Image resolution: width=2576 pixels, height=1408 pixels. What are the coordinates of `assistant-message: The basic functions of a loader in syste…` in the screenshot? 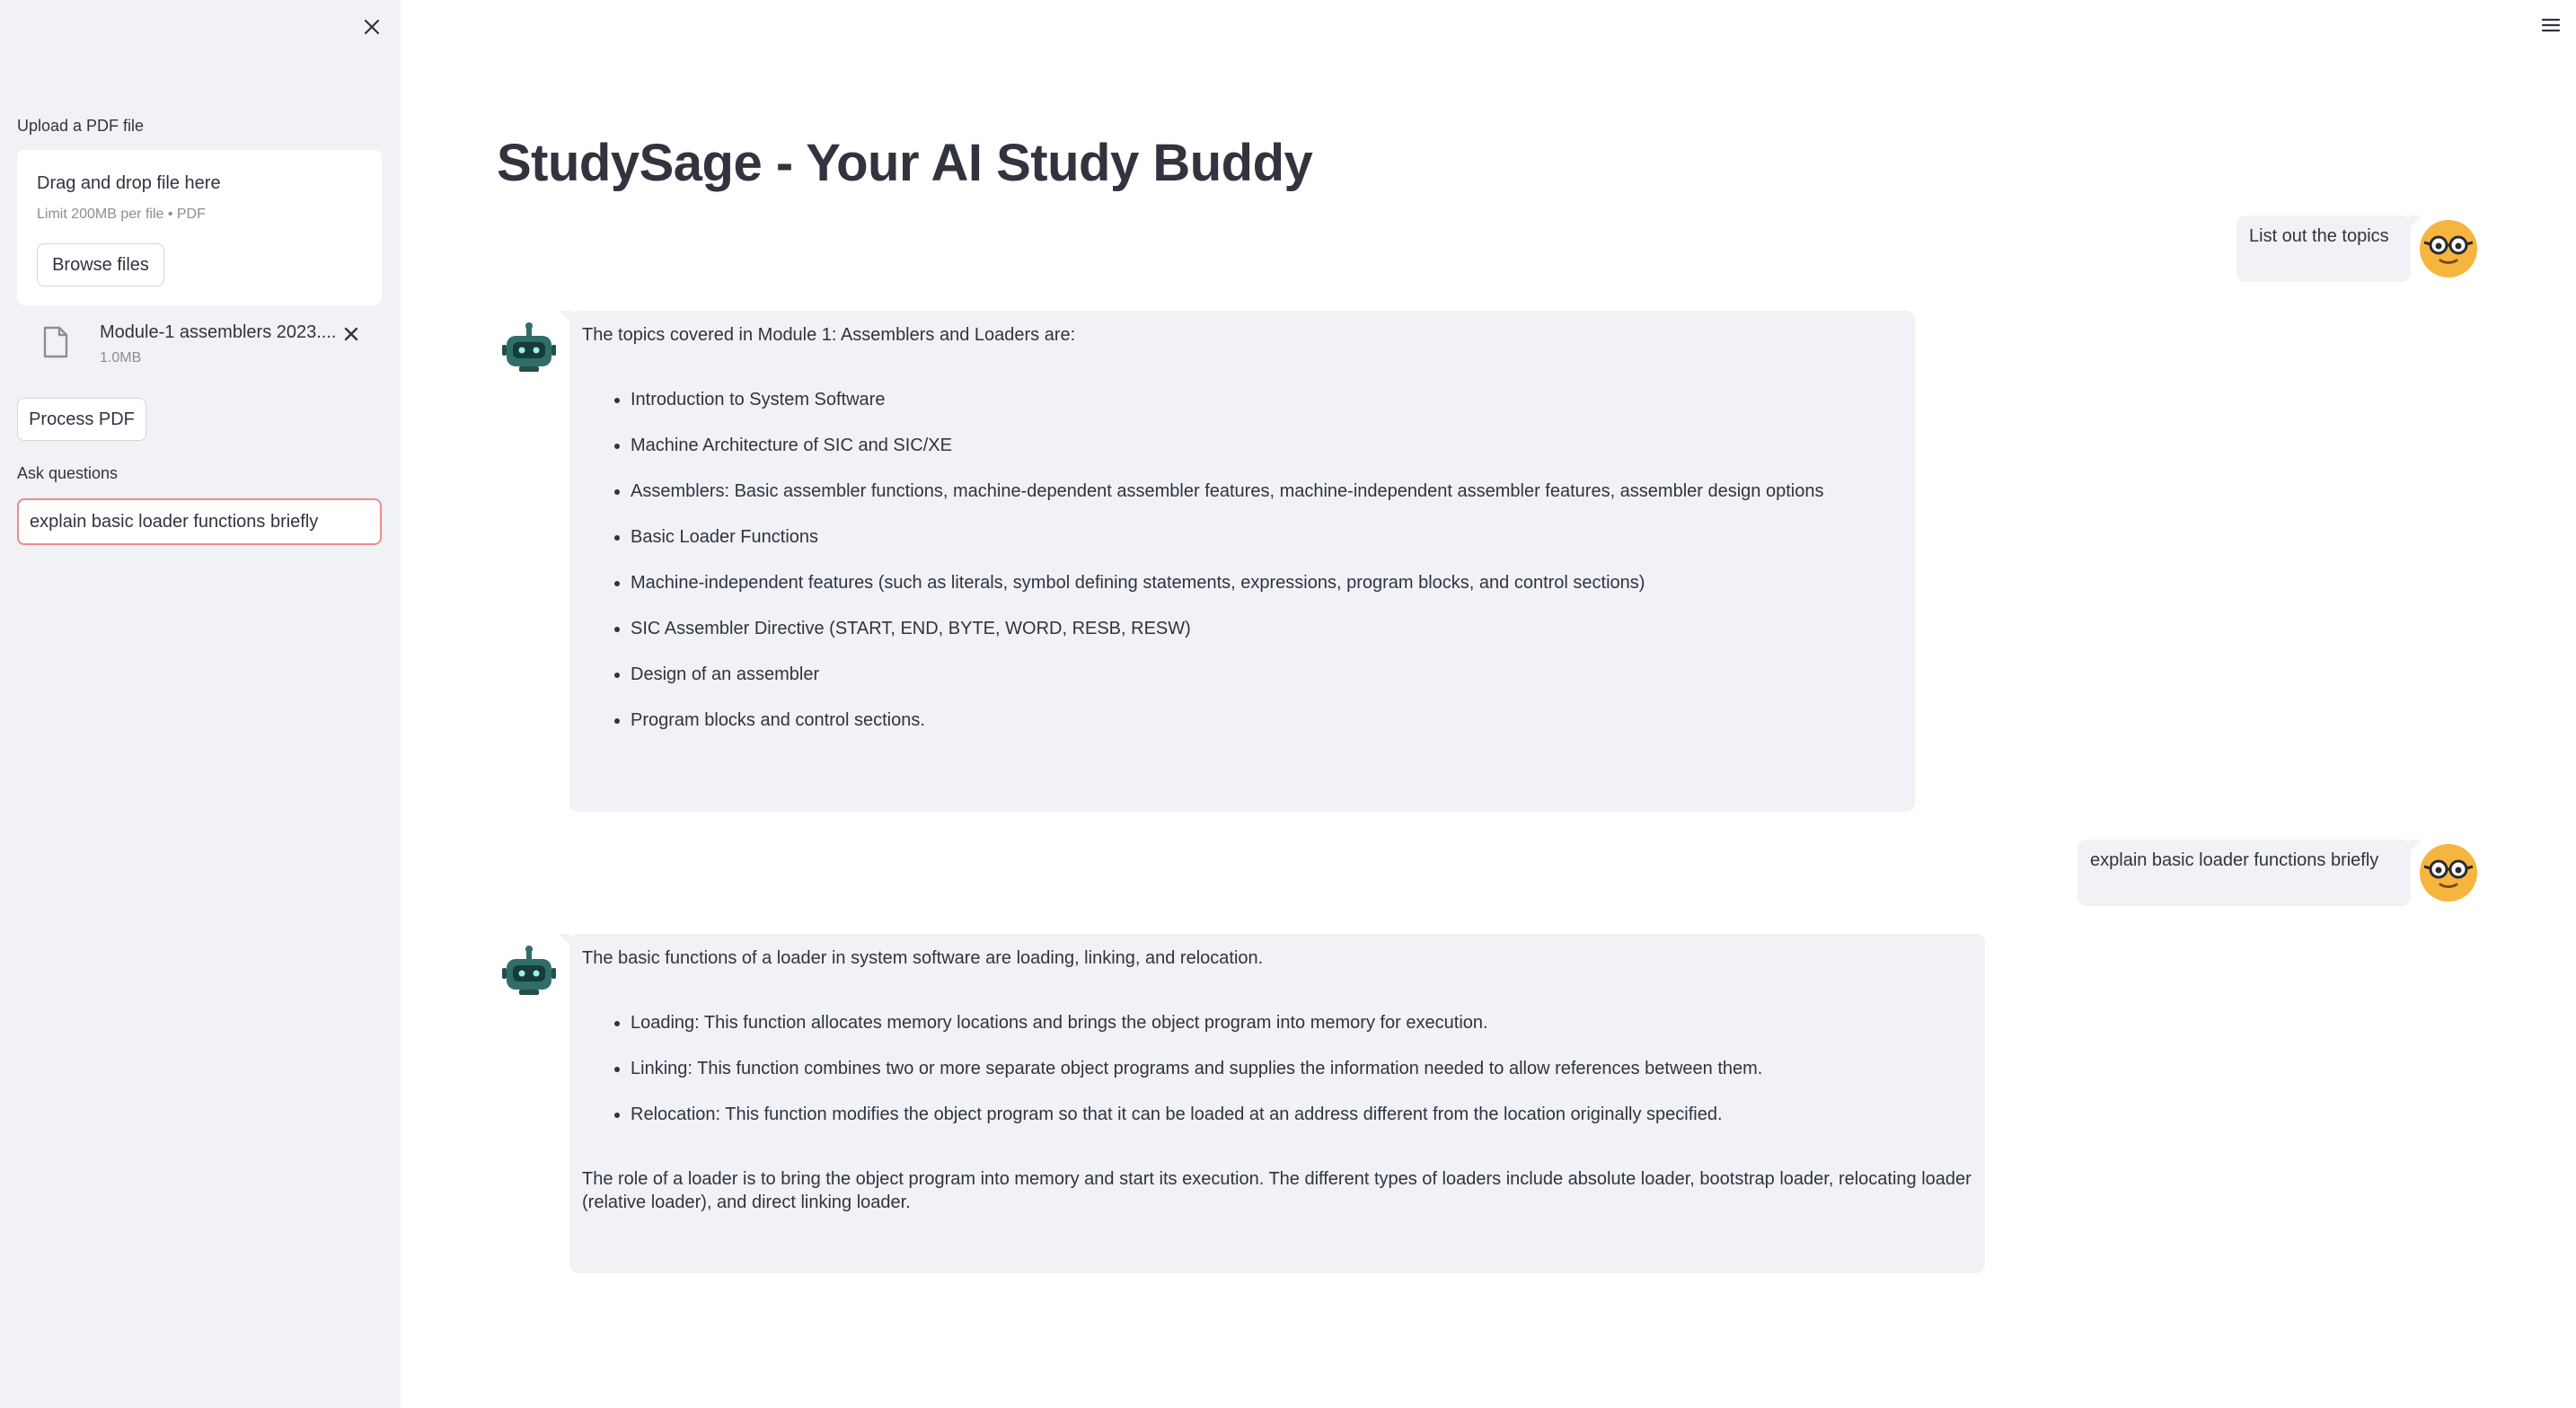 It's located at (1272, 1103).